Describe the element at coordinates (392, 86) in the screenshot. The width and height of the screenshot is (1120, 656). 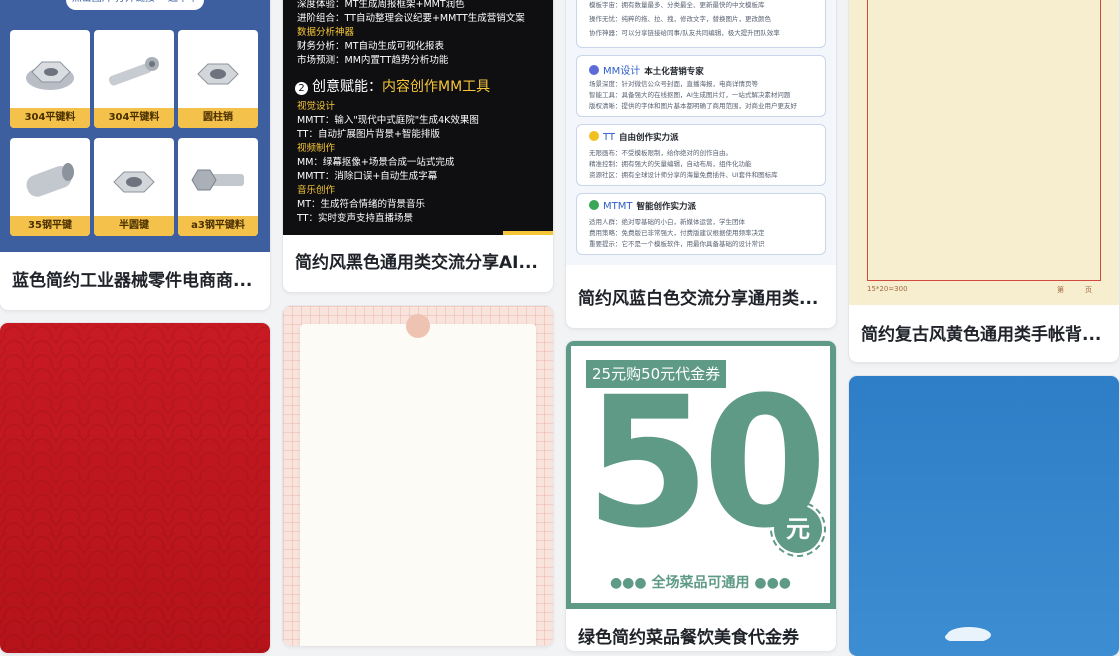
I see `section-heading: 2 创意赋能：内容创作MM工具` at that location.